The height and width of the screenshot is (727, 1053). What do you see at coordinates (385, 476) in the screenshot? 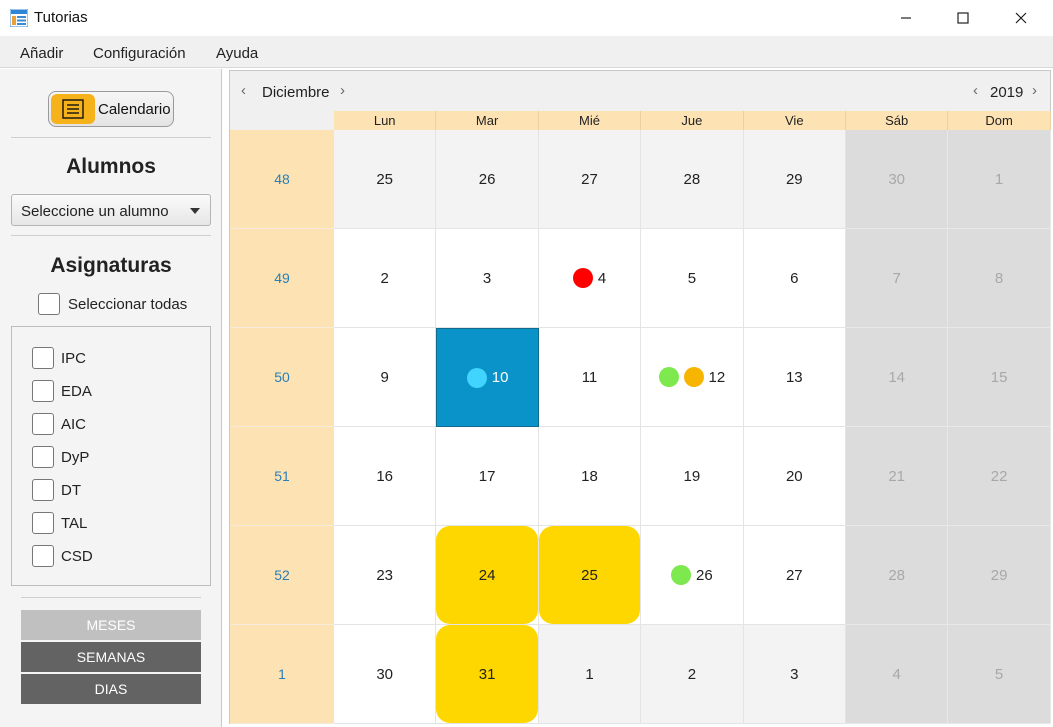
I see `day-cell: 16` at bounding box center [385, 476].